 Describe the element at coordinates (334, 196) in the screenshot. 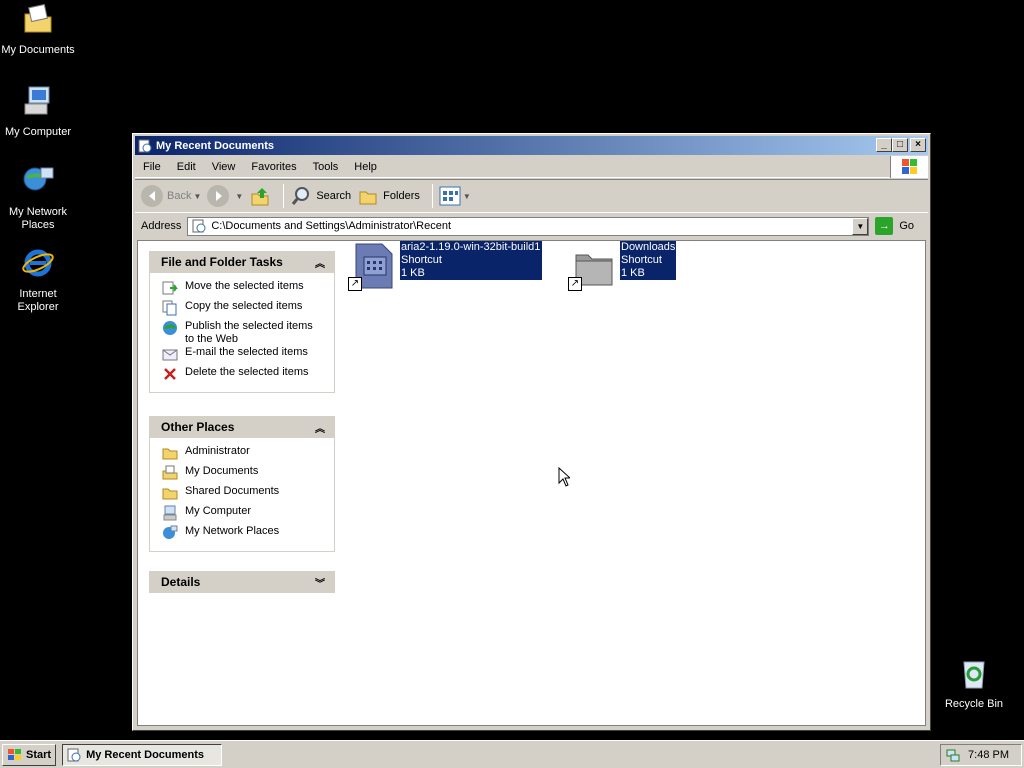

I see `search-label: Search` at that location.